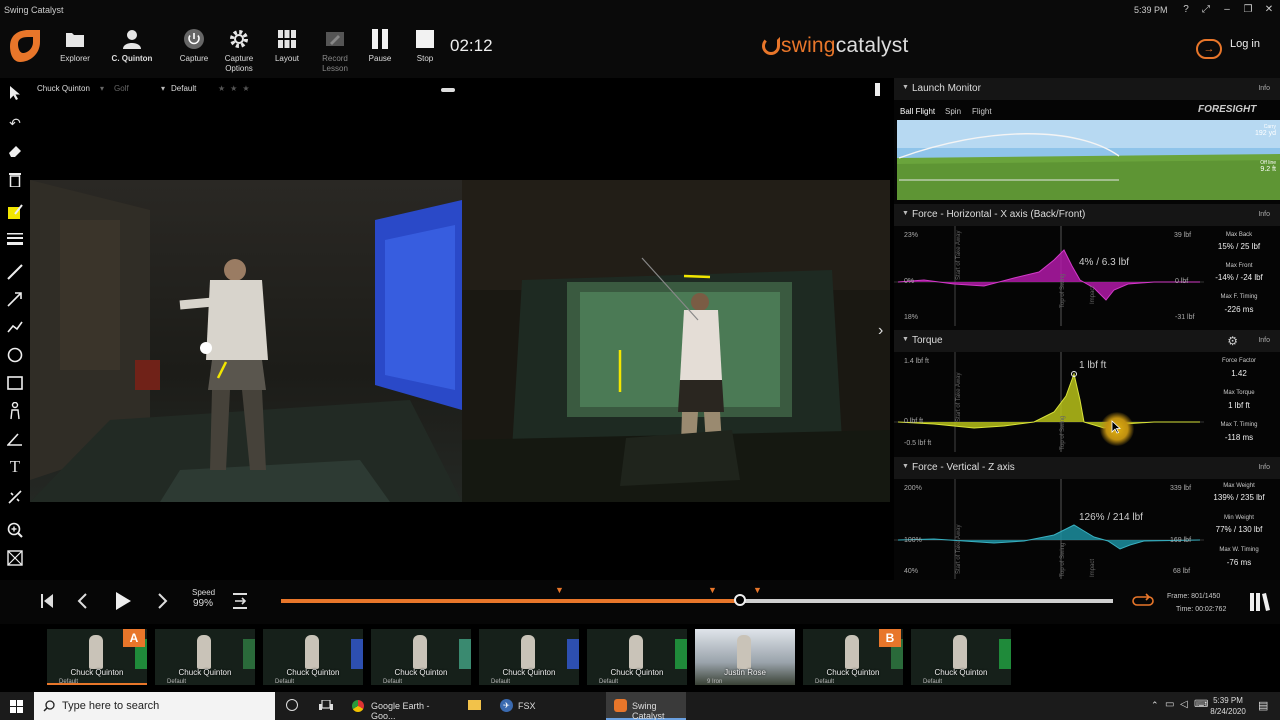 This screenshot has height=720, width=1280. I want to click on brand-logo: swingcatalyst, so click(835, 46).